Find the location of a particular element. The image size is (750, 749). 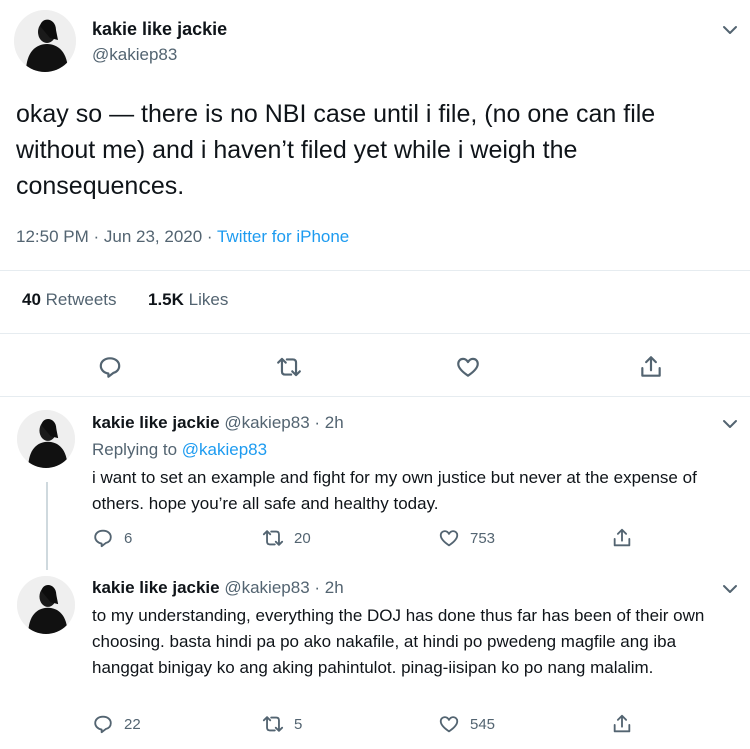

reply-button: 6 is located at coordinates (112, 538).